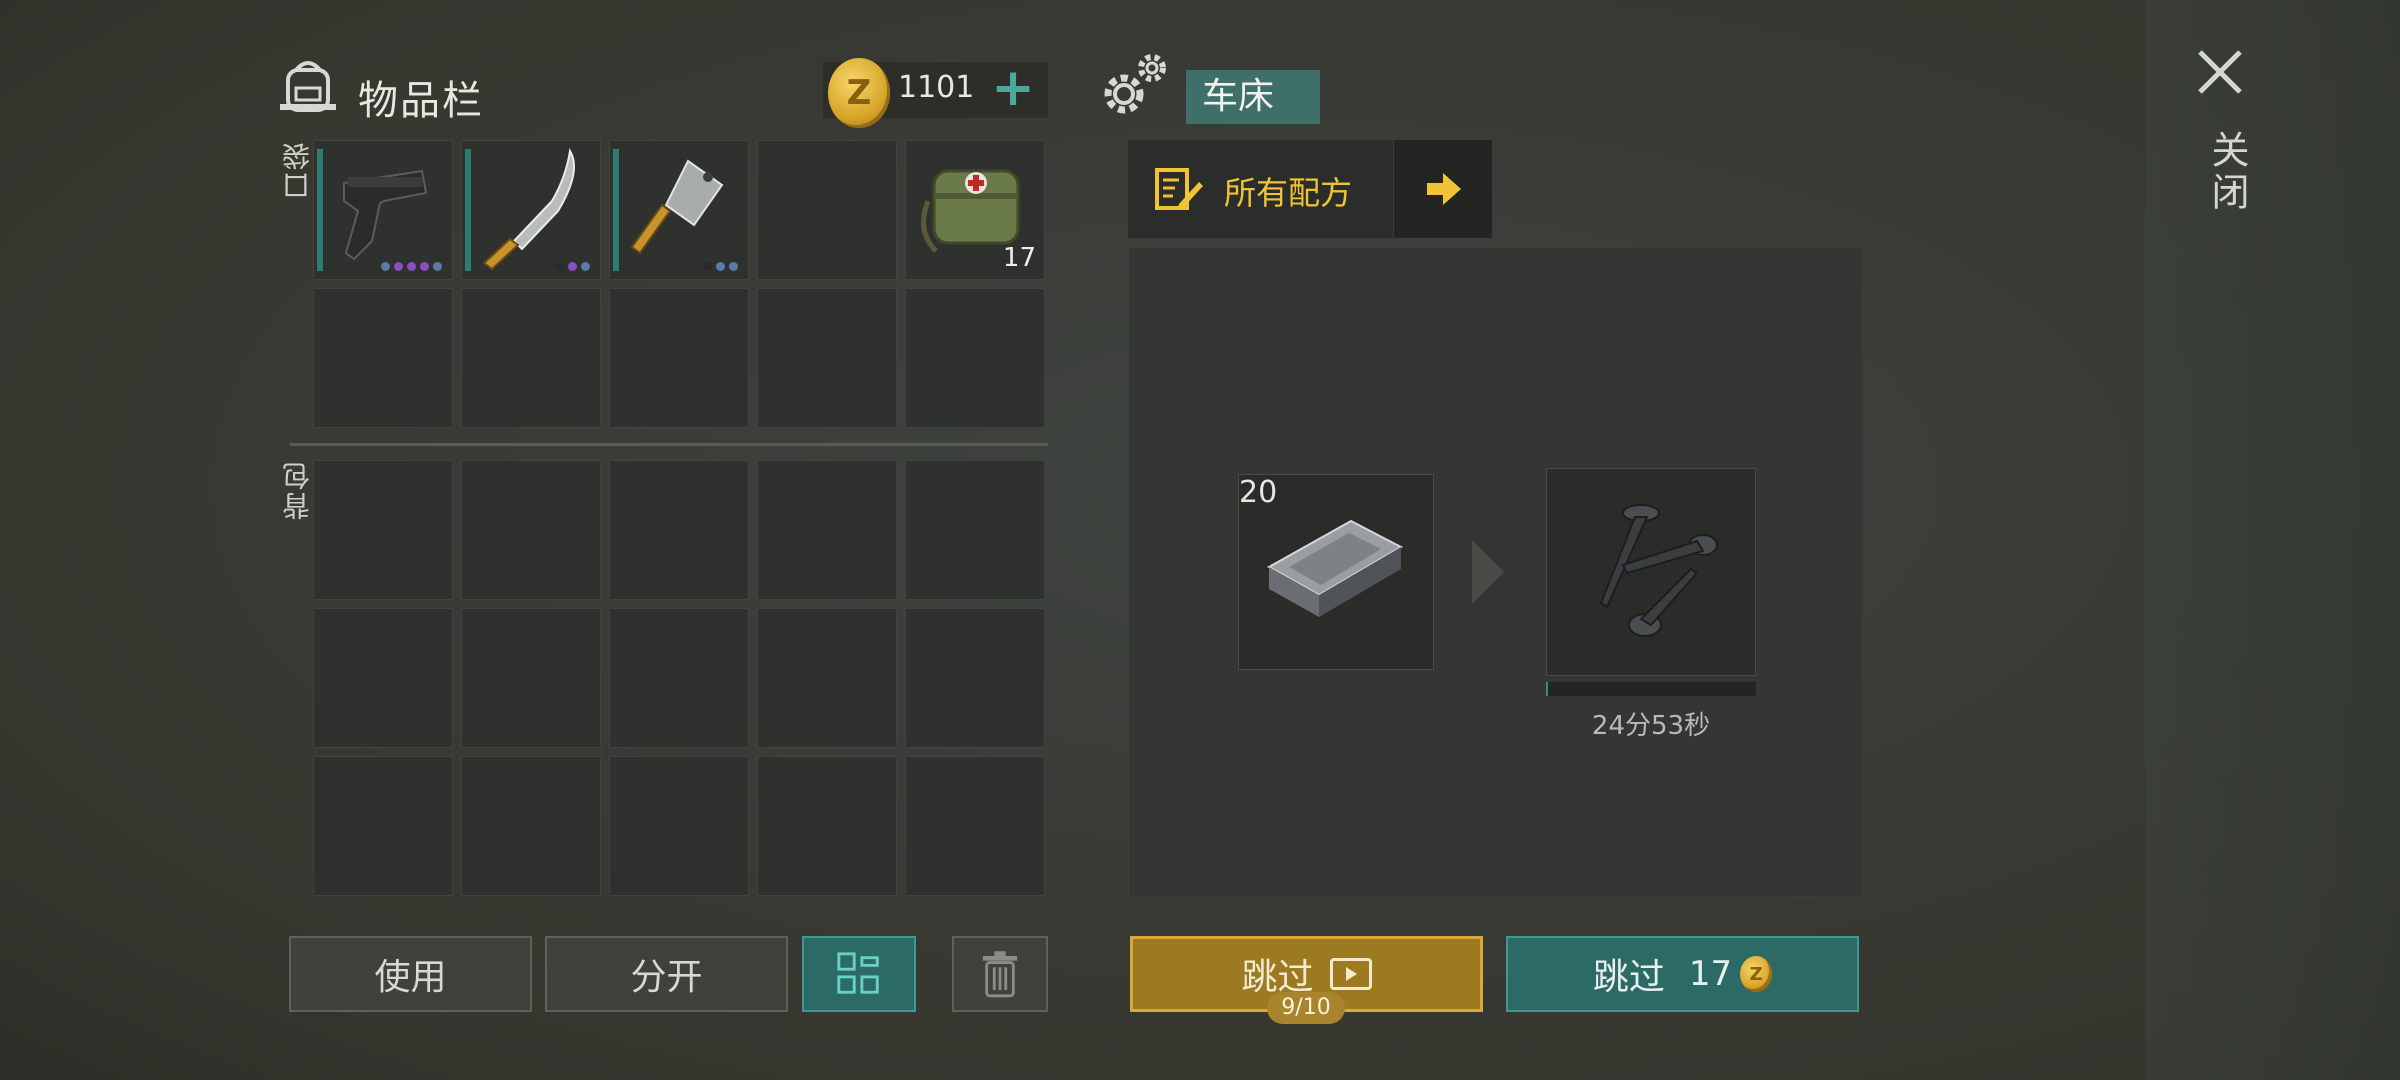  Describe the element at coordinates (1135, 84) in the screenshot. I see `gear-icon` at that location.